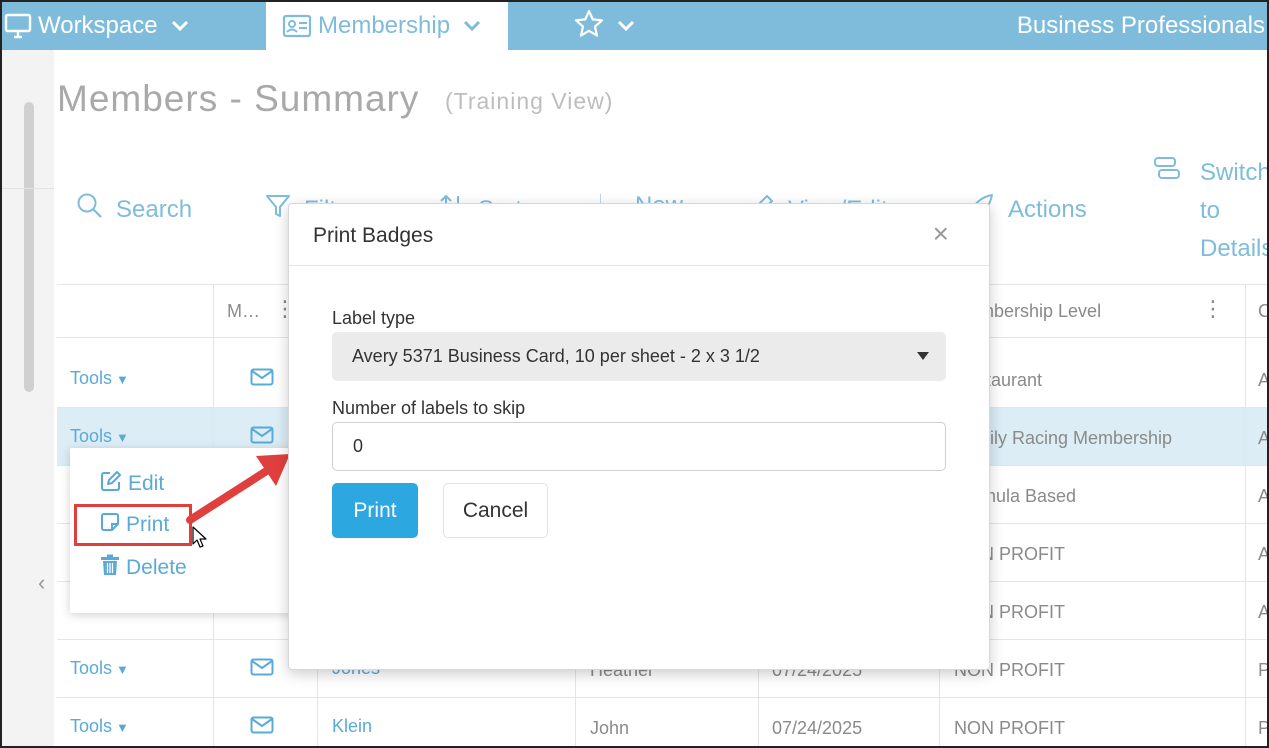 The width and height of the screenshot is (1269, 748). Describe the element at coordinates (114, 484) in the screenshot. I see `edit-icon` at that location.